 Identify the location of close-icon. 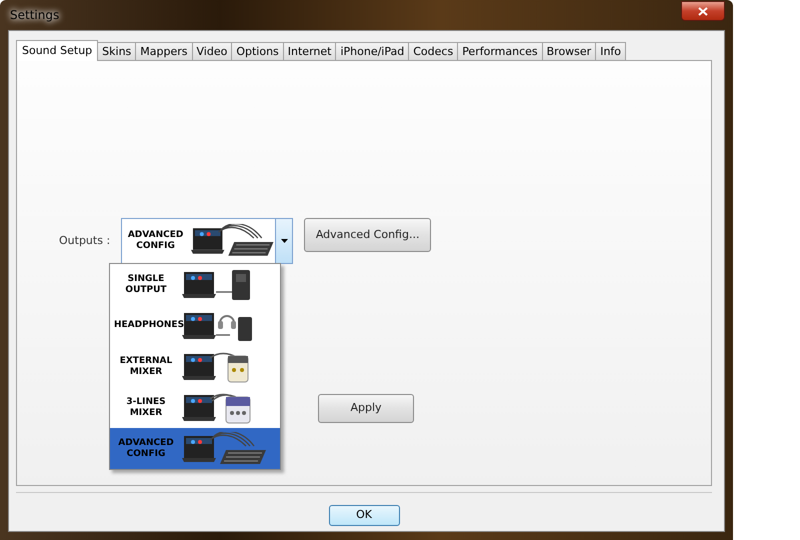
(703, 11).